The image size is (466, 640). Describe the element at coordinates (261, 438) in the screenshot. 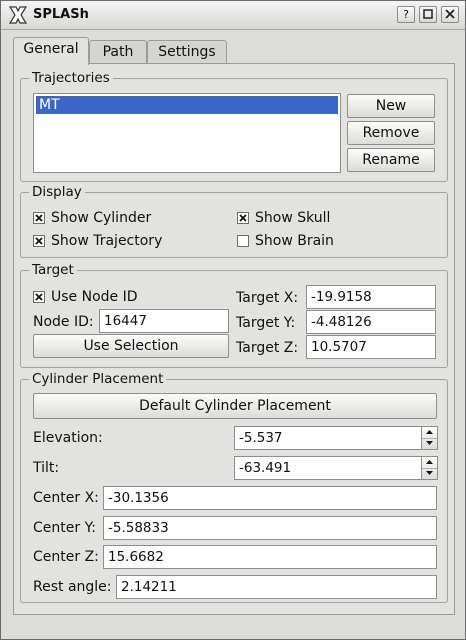

I see `elevation-value: -5.537` at that location.